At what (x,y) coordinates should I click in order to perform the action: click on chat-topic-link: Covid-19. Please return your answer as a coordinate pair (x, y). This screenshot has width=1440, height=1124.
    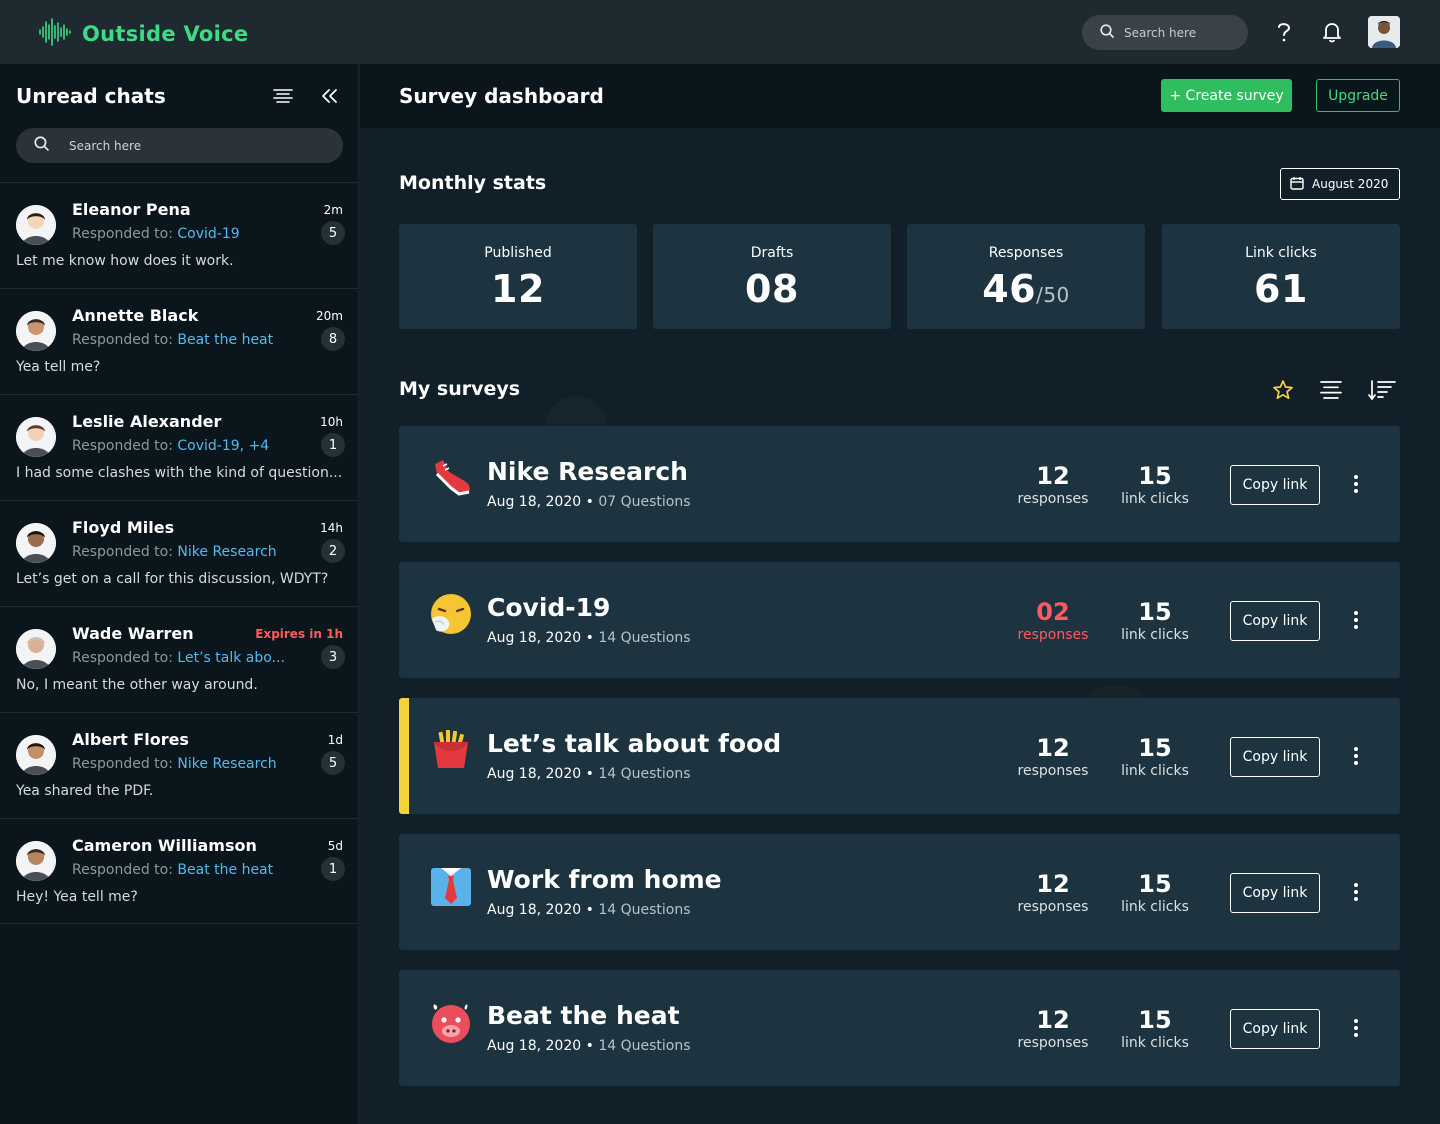
    Looking at the image, I should click on (208, 234).